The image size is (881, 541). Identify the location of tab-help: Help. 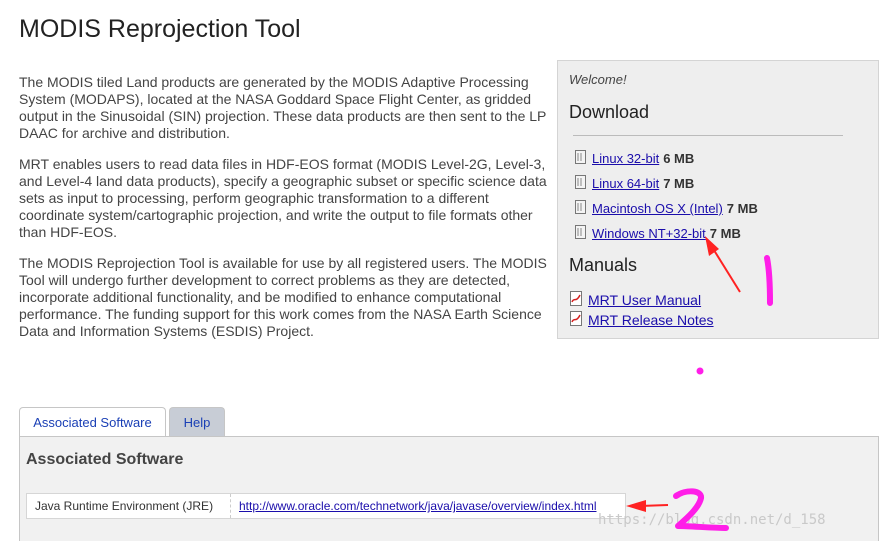
(197, 422).